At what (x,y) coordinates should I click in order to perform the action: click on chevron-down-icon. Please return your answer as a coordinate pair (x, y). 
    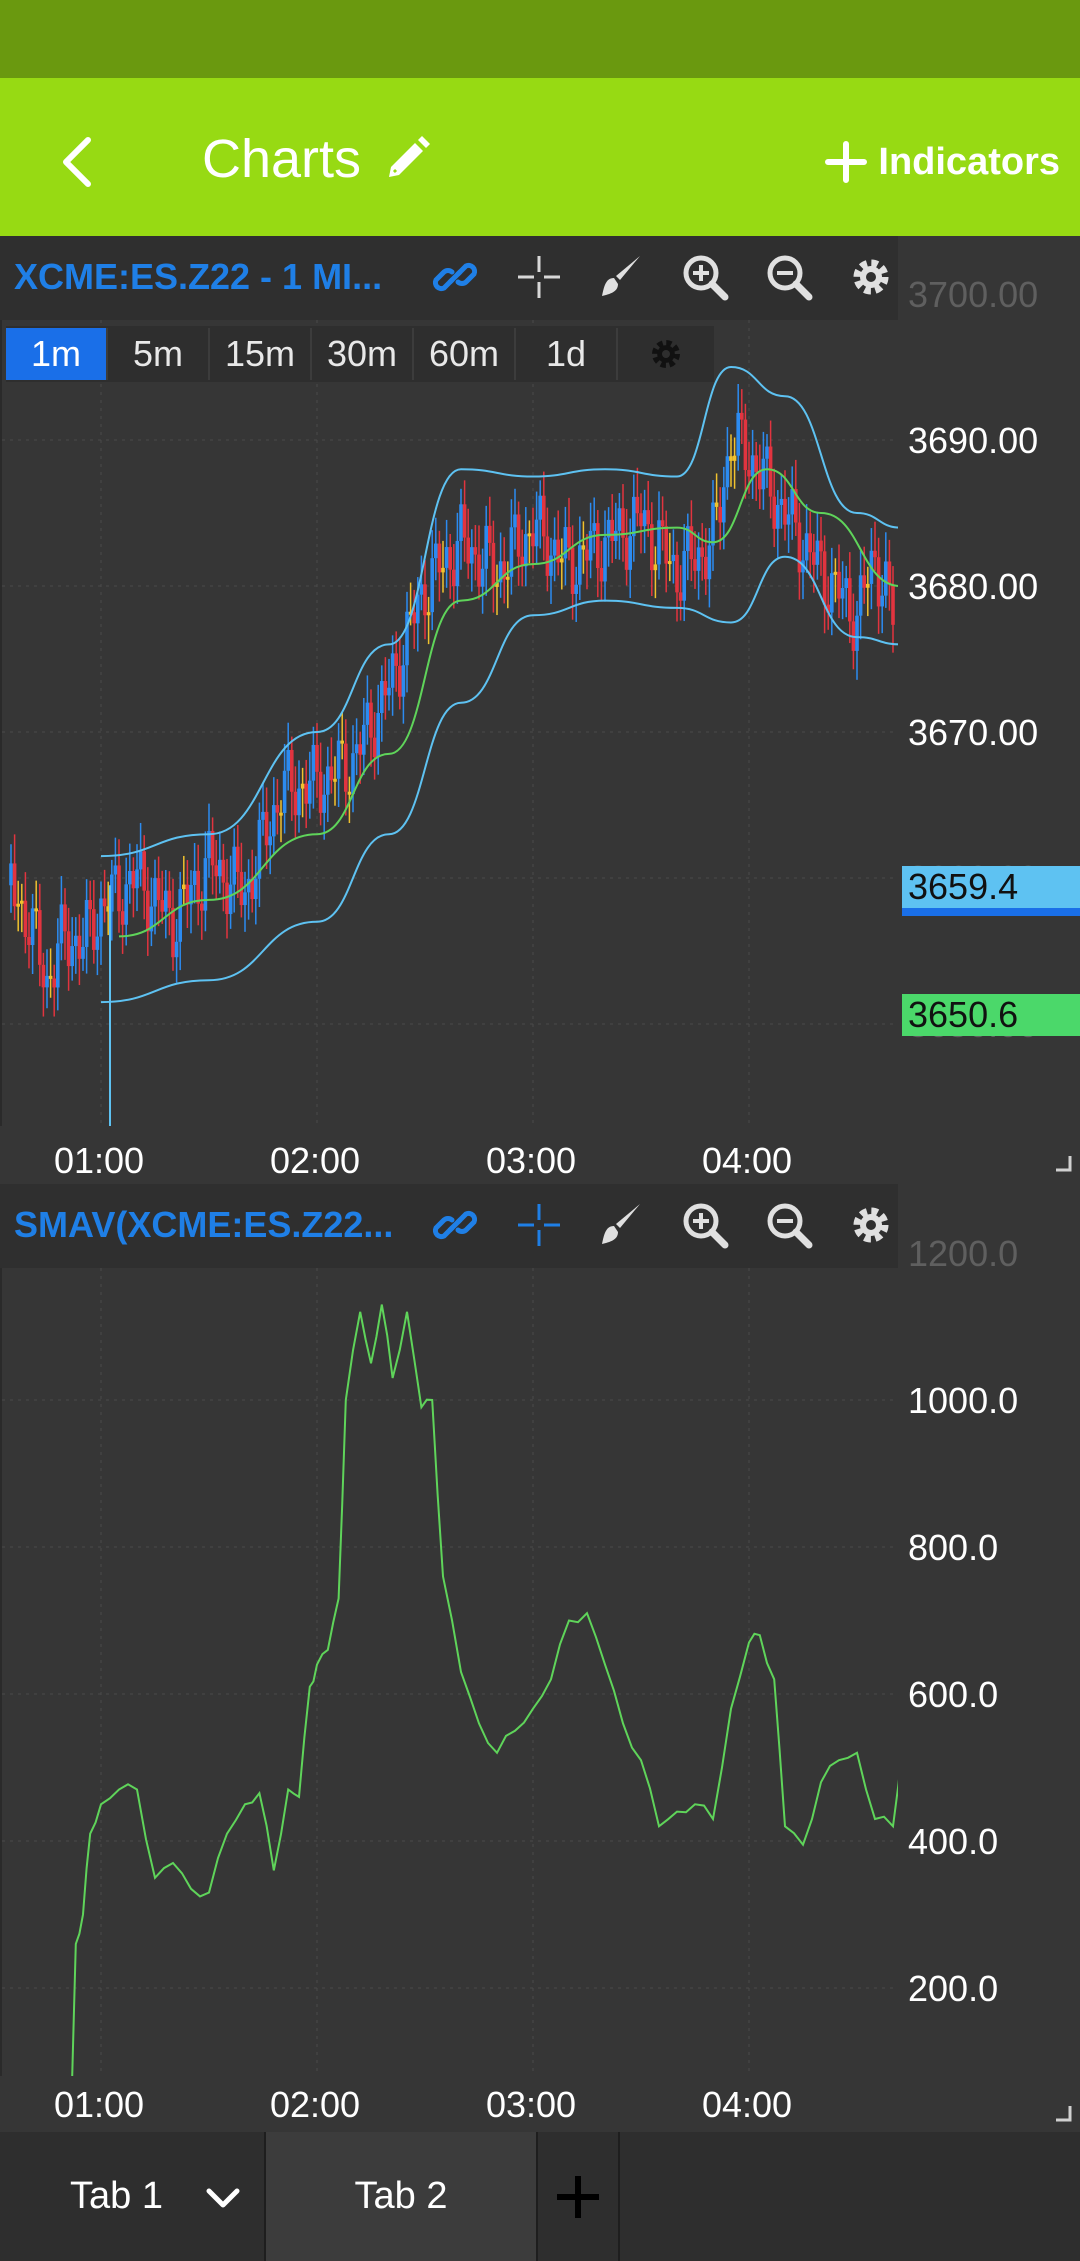
    Looking at the image, I should click on (223, 2197).